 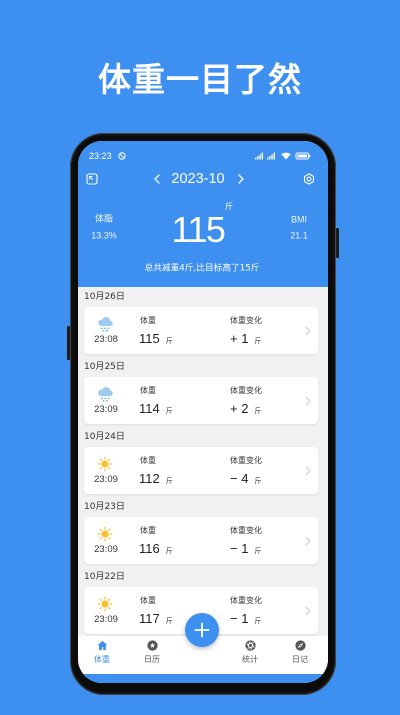 What do you see at coordinates (250, 645) in the screenshot?
I see `aperture-icon` at bounding box center [250, 645].